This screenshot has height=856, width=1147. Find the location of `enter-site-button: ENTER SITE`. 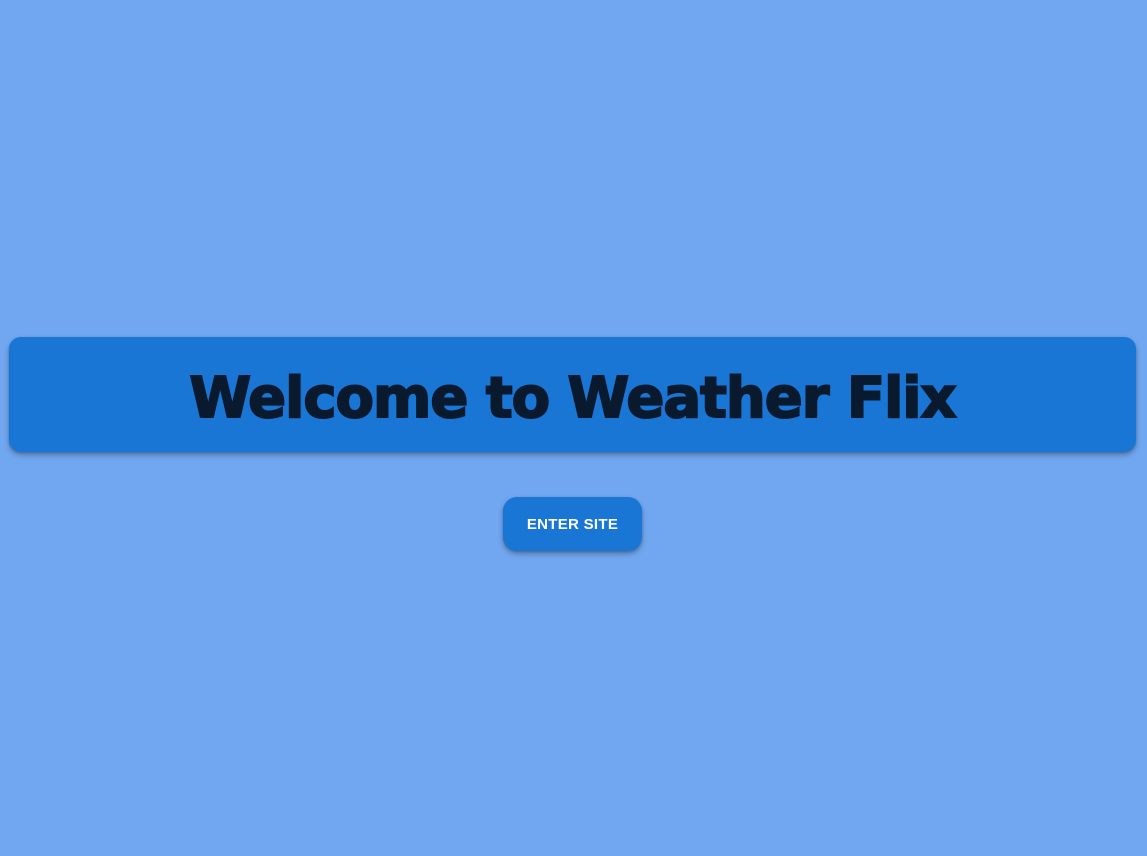

enter-site-button: ENTER SITE is located at coordinates (572, 524).